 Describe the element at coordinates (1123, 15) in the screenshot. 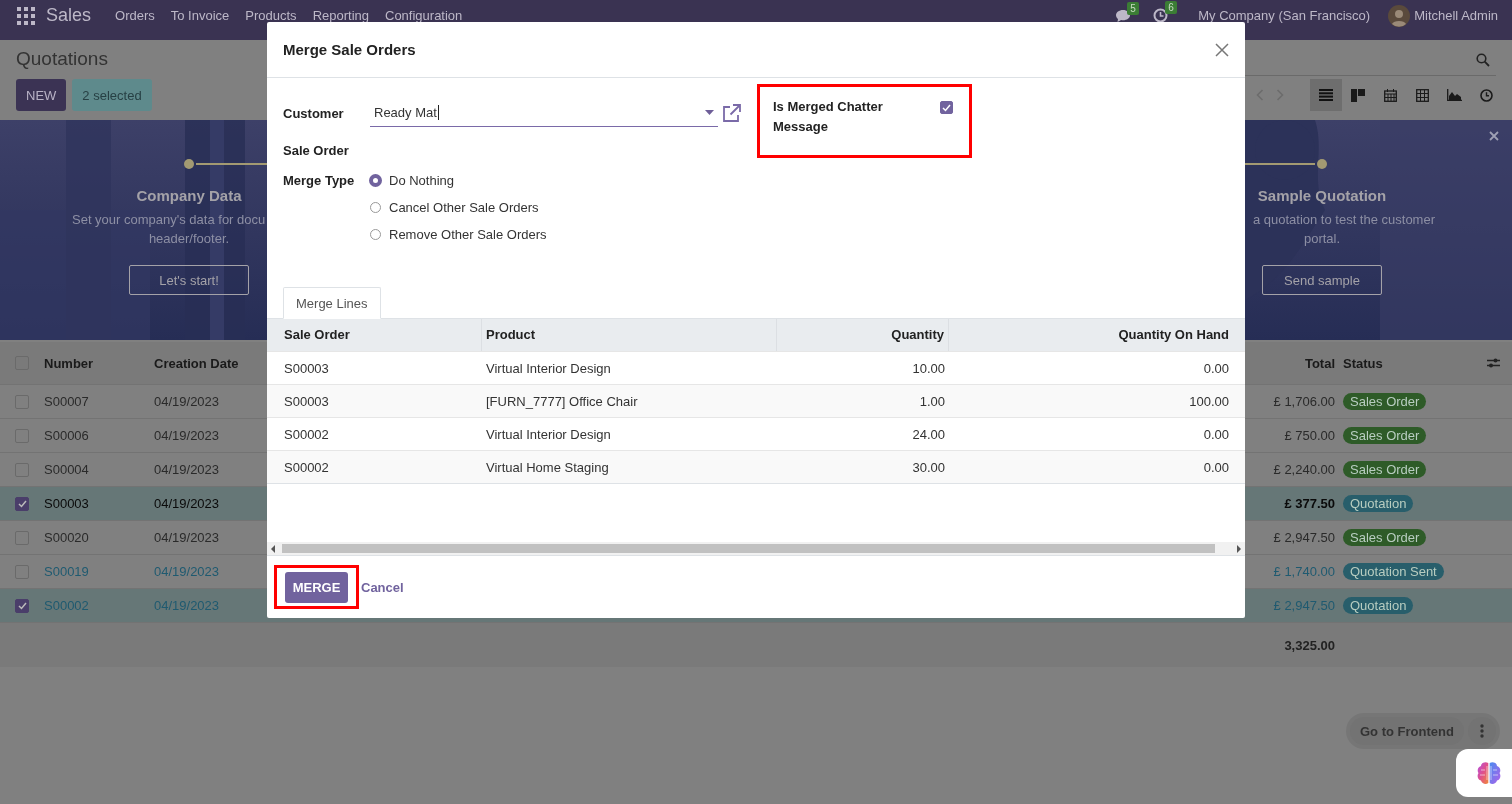

I see `chat-icon` at that location.